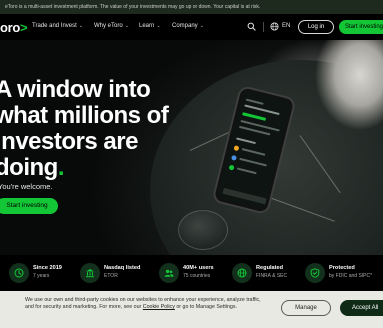  I want to click on logo-text: oro, so click(10, 27).